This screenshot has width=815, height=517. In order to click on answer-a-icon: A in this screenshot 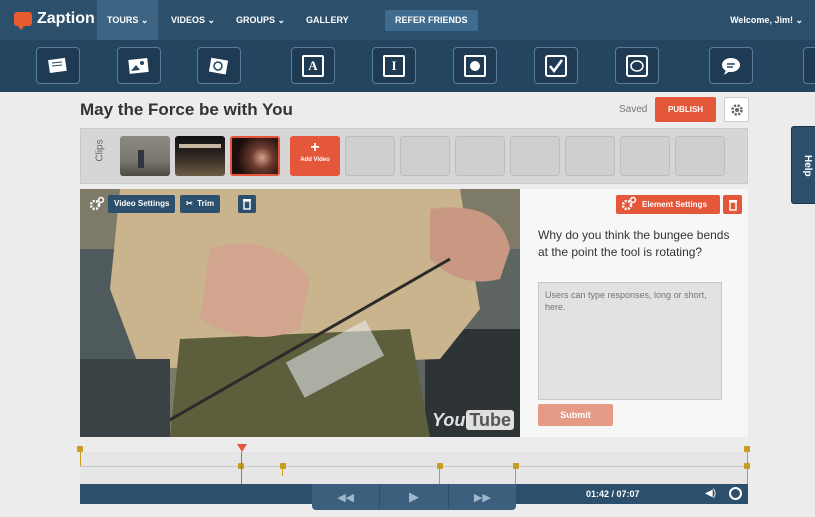, I will do `click(313, 65)`.